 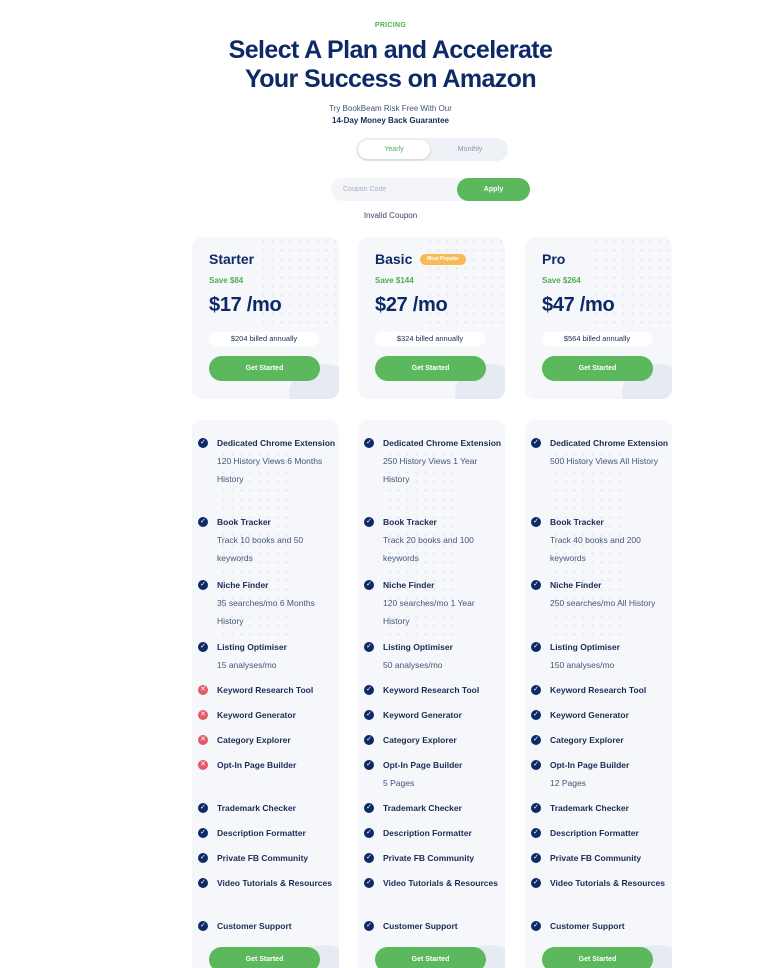 What do you see at coordinates (431, 690) in the screenshot?
I see `feature-name: Keyword Research Tool` at bounding box center [431, 690].